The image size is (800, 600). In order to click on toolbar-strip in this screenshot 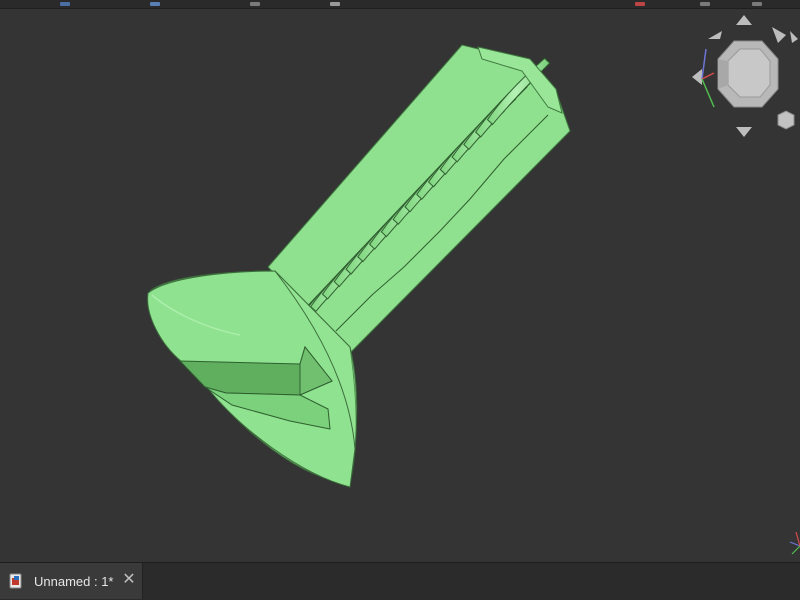, I will do `click(400, 4)`.